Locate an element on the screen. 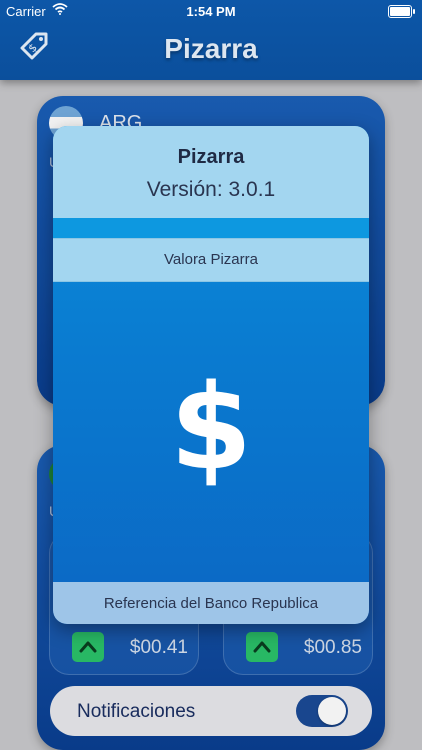 The image size is (422, 750). dialog-divider is located at coordinates (211, 228).